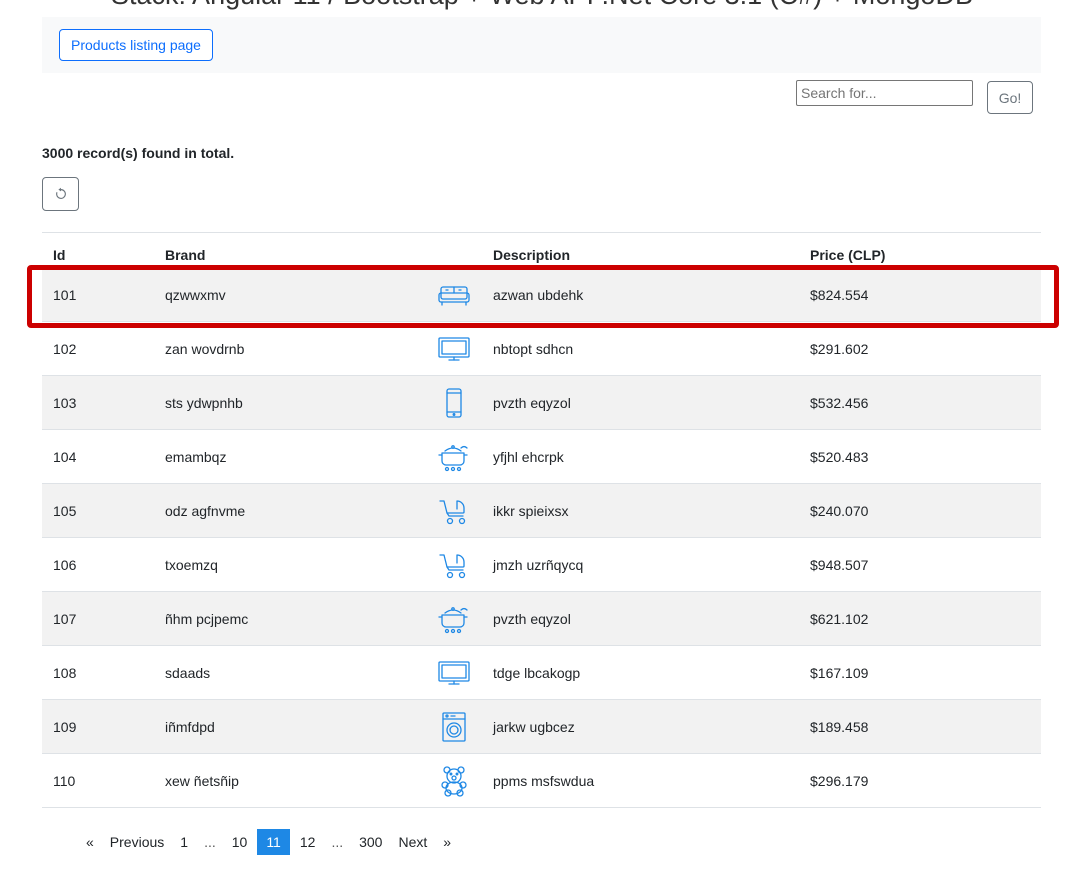 The height and width of the screenshot is (887, 1084). I want to click on prev-arrow-icon: «, so click(90, 842).